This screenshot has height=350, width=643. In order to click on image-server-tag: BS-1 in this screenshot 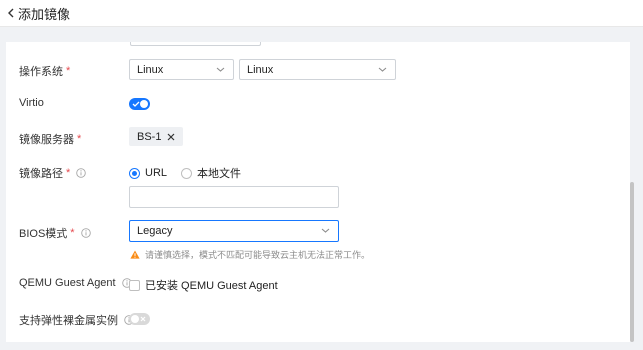, I will do `click(156, 136)`.